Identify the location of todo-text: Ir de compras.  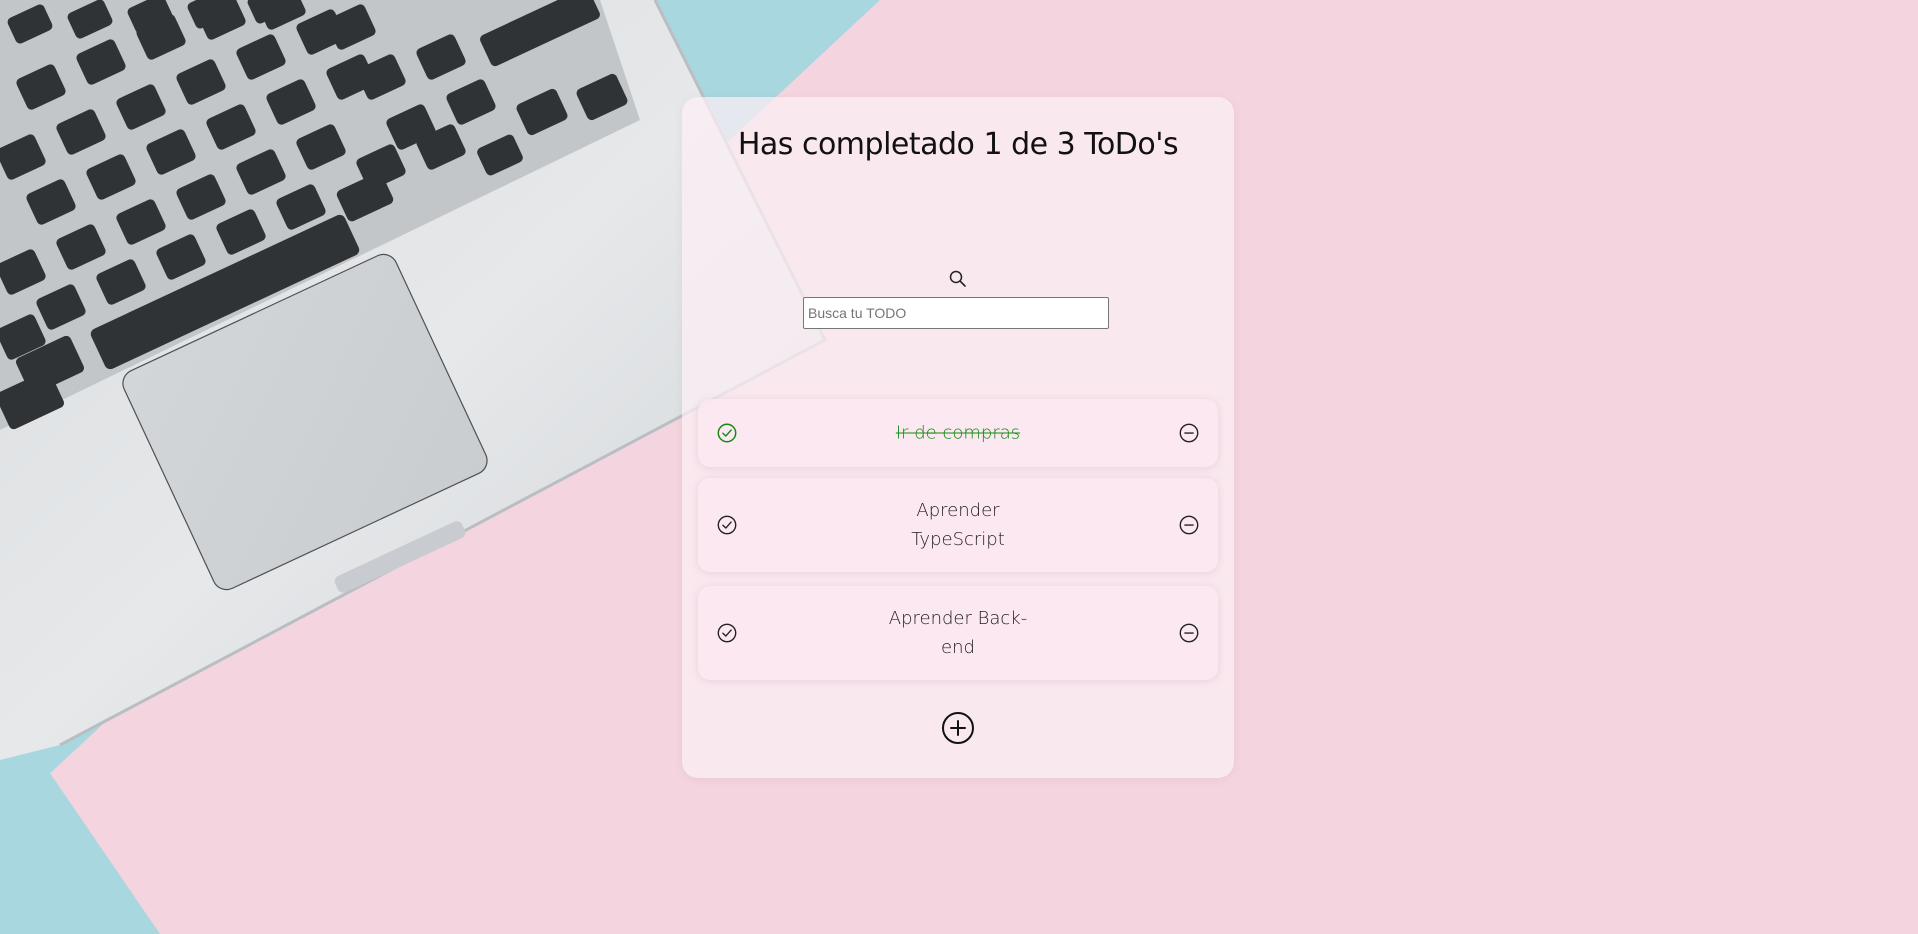
(958, 433).